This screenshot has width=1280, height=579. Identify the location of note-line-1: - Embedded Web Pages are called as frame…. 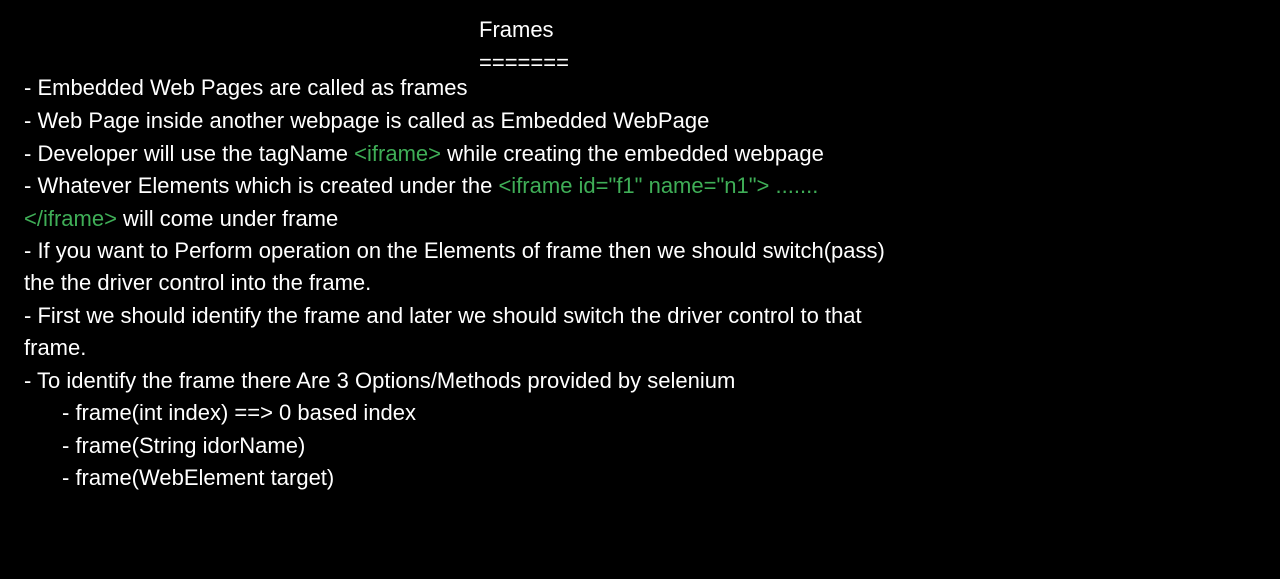
(246, 87).